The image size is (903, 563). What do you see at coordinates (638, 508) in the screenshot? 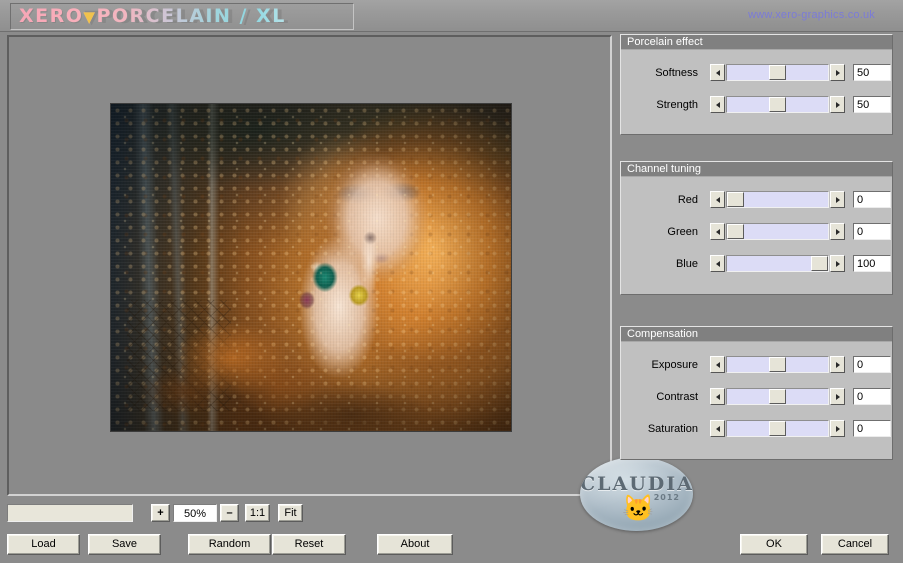
I see `cat-figure-icon: 🐱` at bounding box center [638, 508].